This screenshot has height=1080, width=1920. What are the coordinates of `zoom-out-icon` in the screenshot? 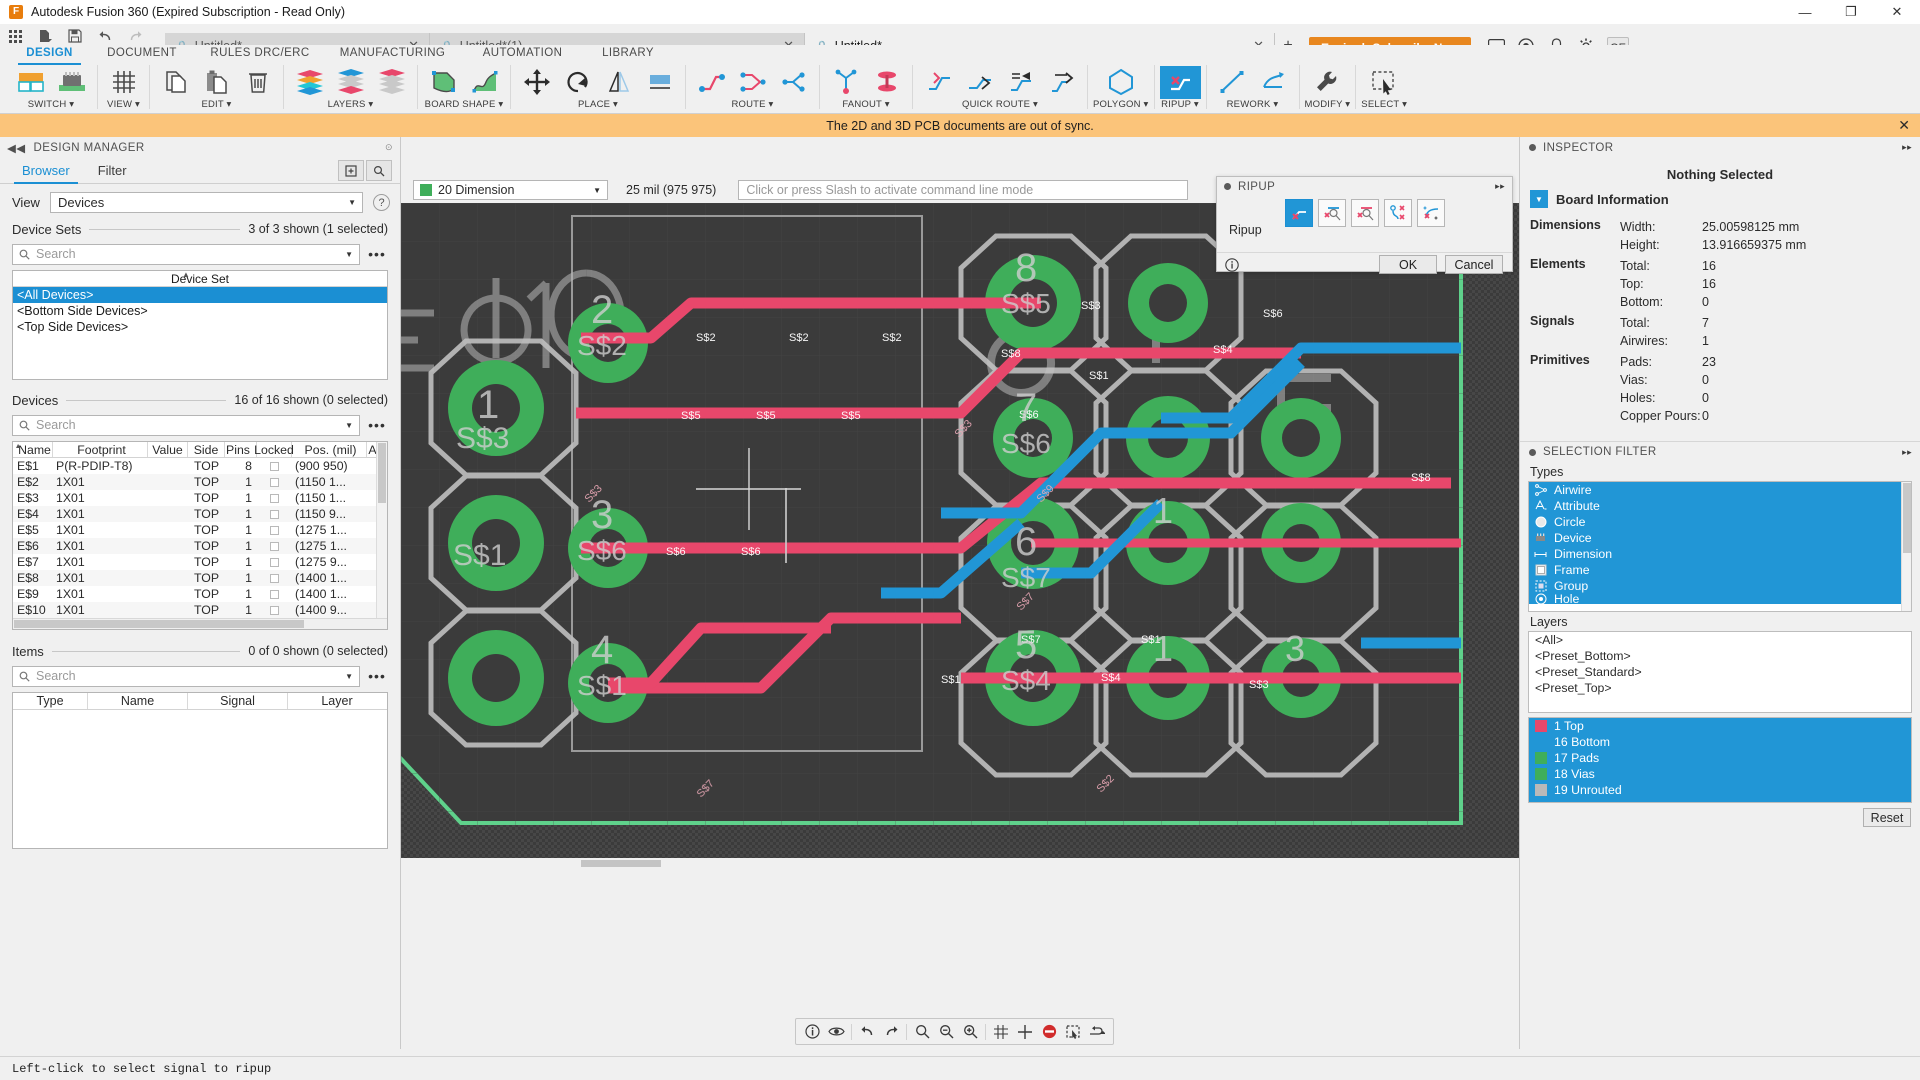 It's located at (946, 1032).